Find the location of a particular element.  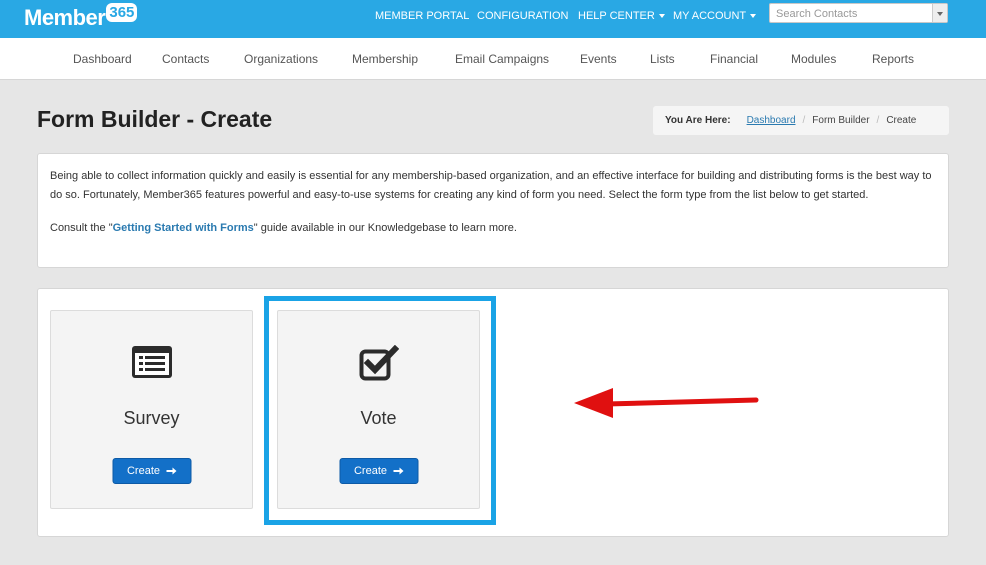

nav-financial: Financial is located at coordinates (734, 59).